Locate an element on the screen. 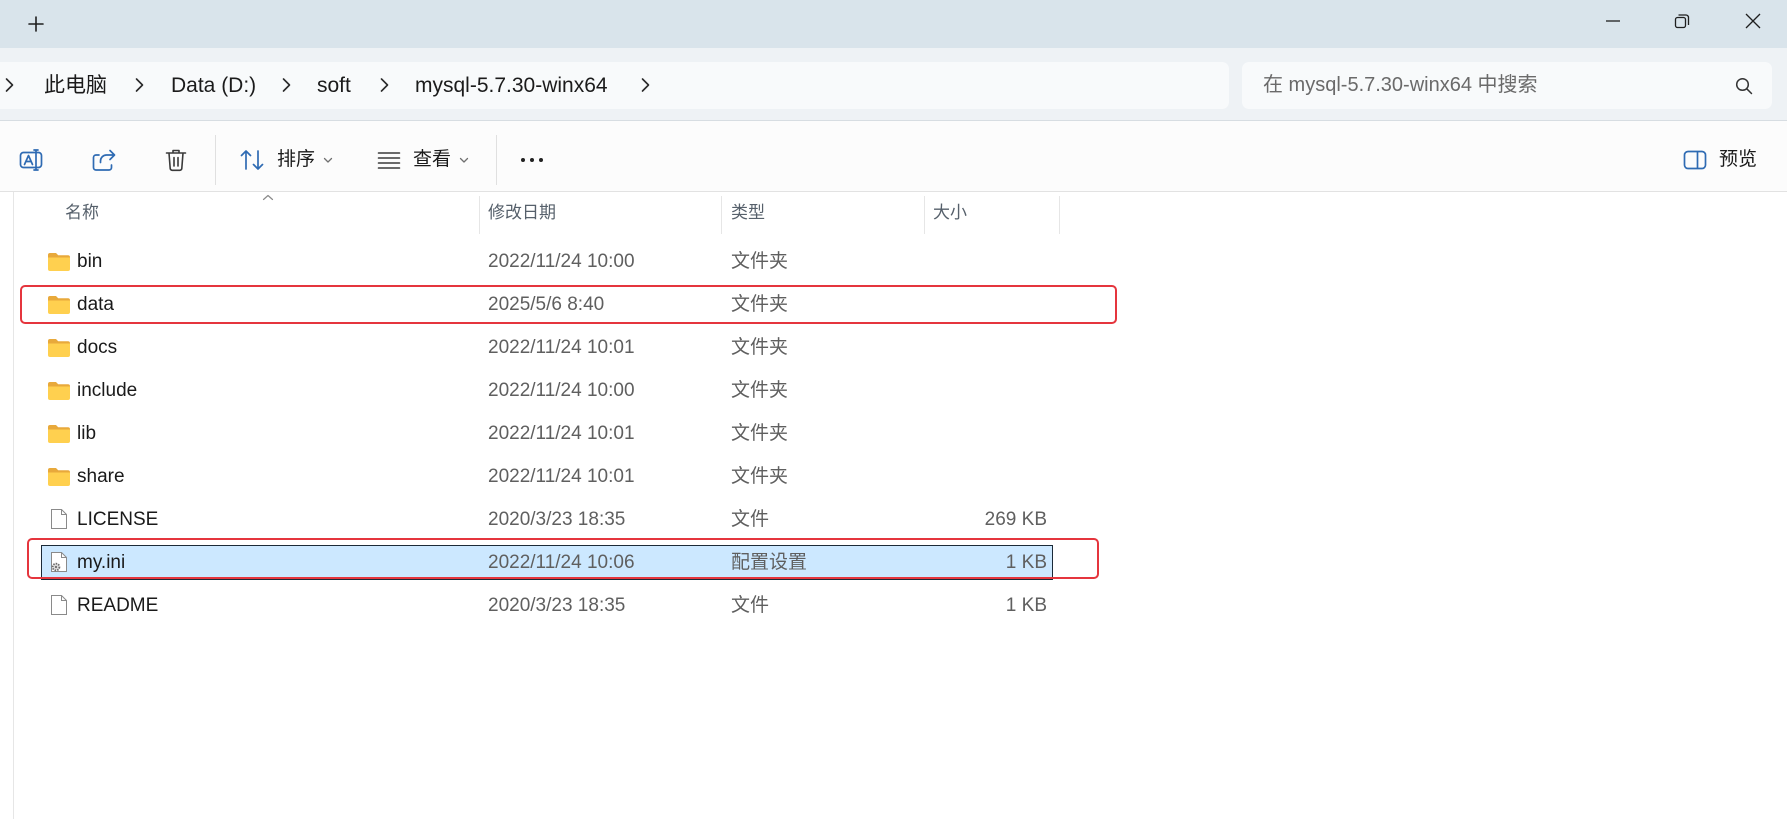 Image resolution: width=1787 pixels, height=819 pixels. file-row-data: data 2025/5/6 8:40 文件夹 is located at coordinates (550, 304).